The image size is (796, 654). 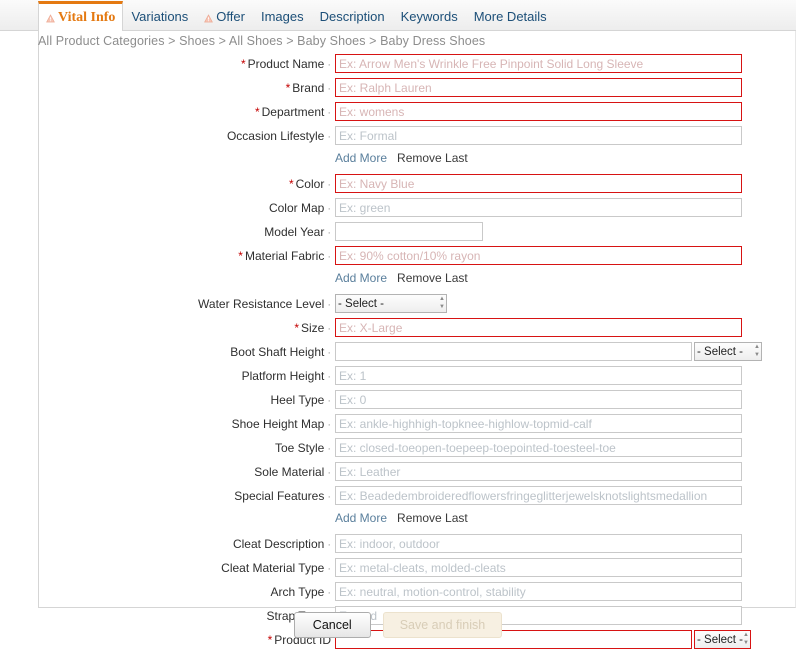 I want to click on field-label: Toe Style ·, so click(x=186, y=446).